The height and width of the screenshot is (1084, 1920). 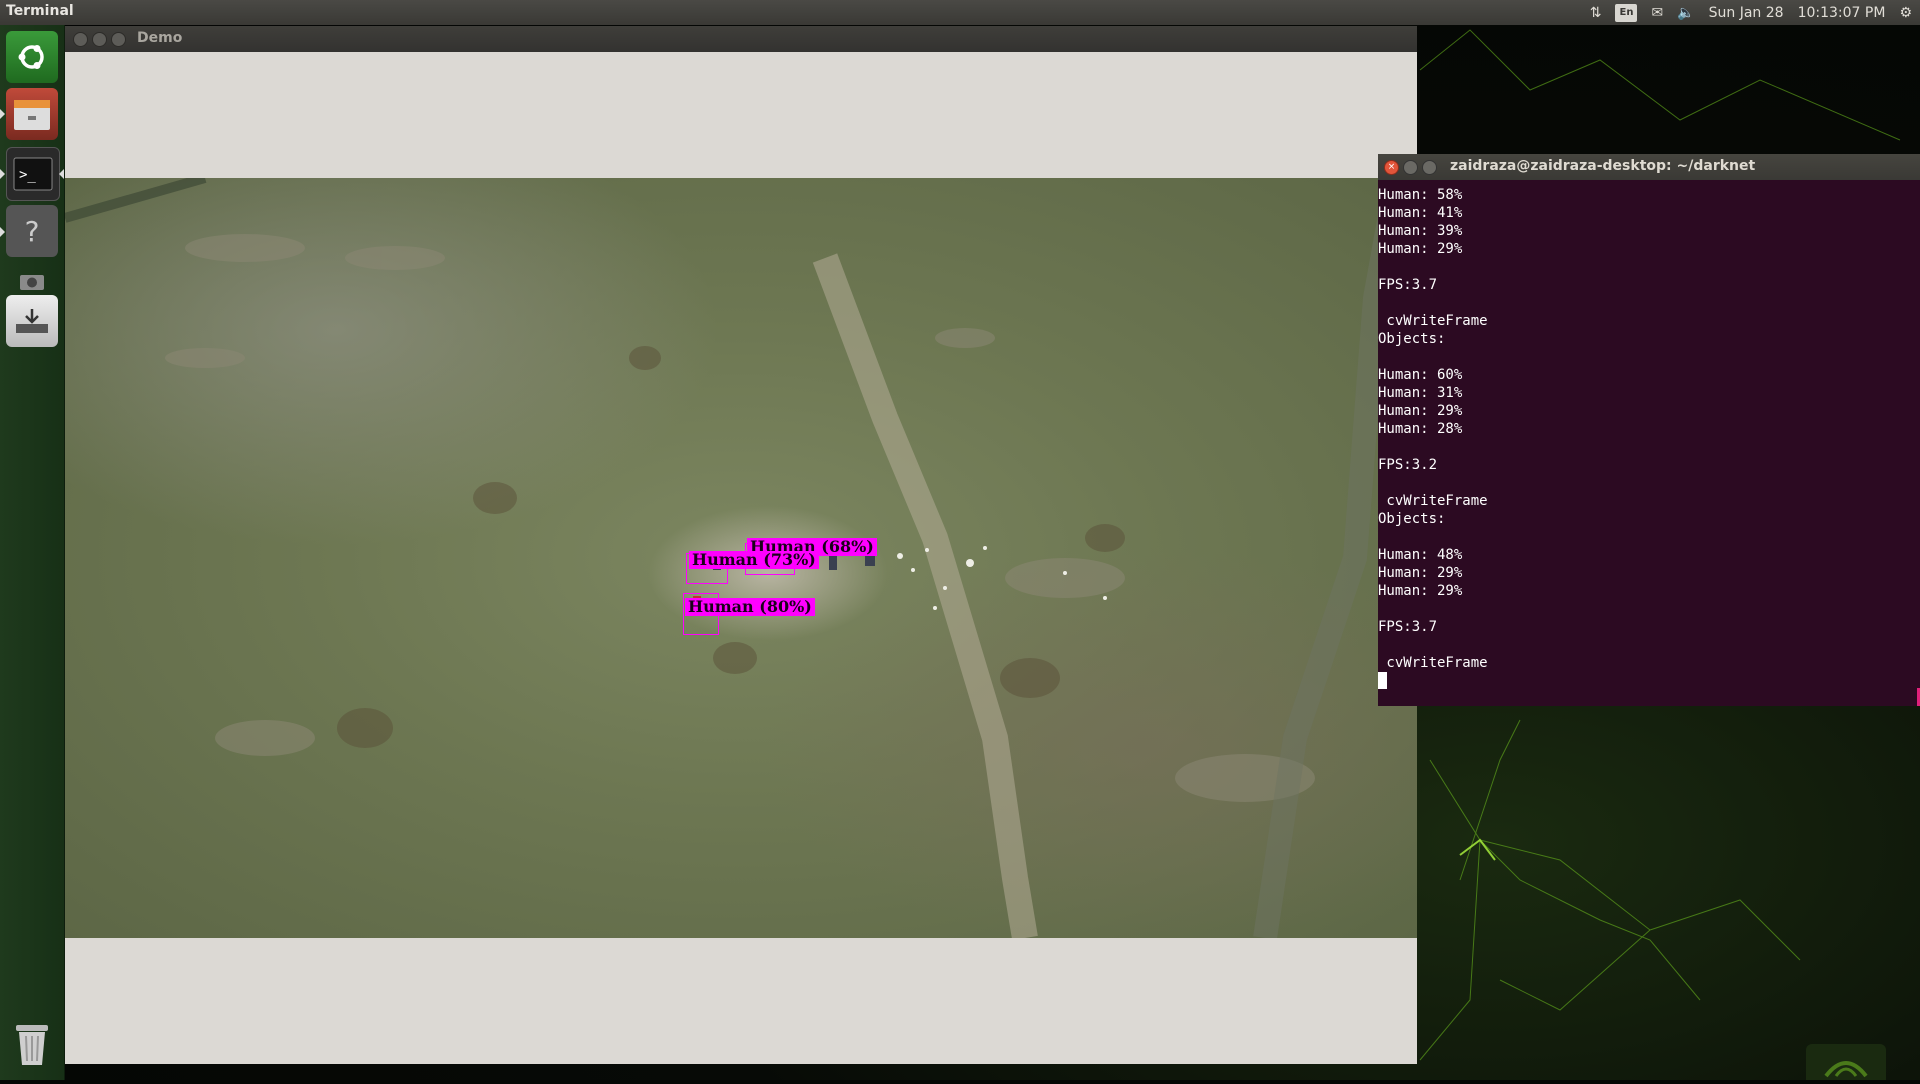 What do you see at coordinates (1643, 681) in the screenshot?
I see `terminal-cursor-line` at bounding box center [1643, 681].